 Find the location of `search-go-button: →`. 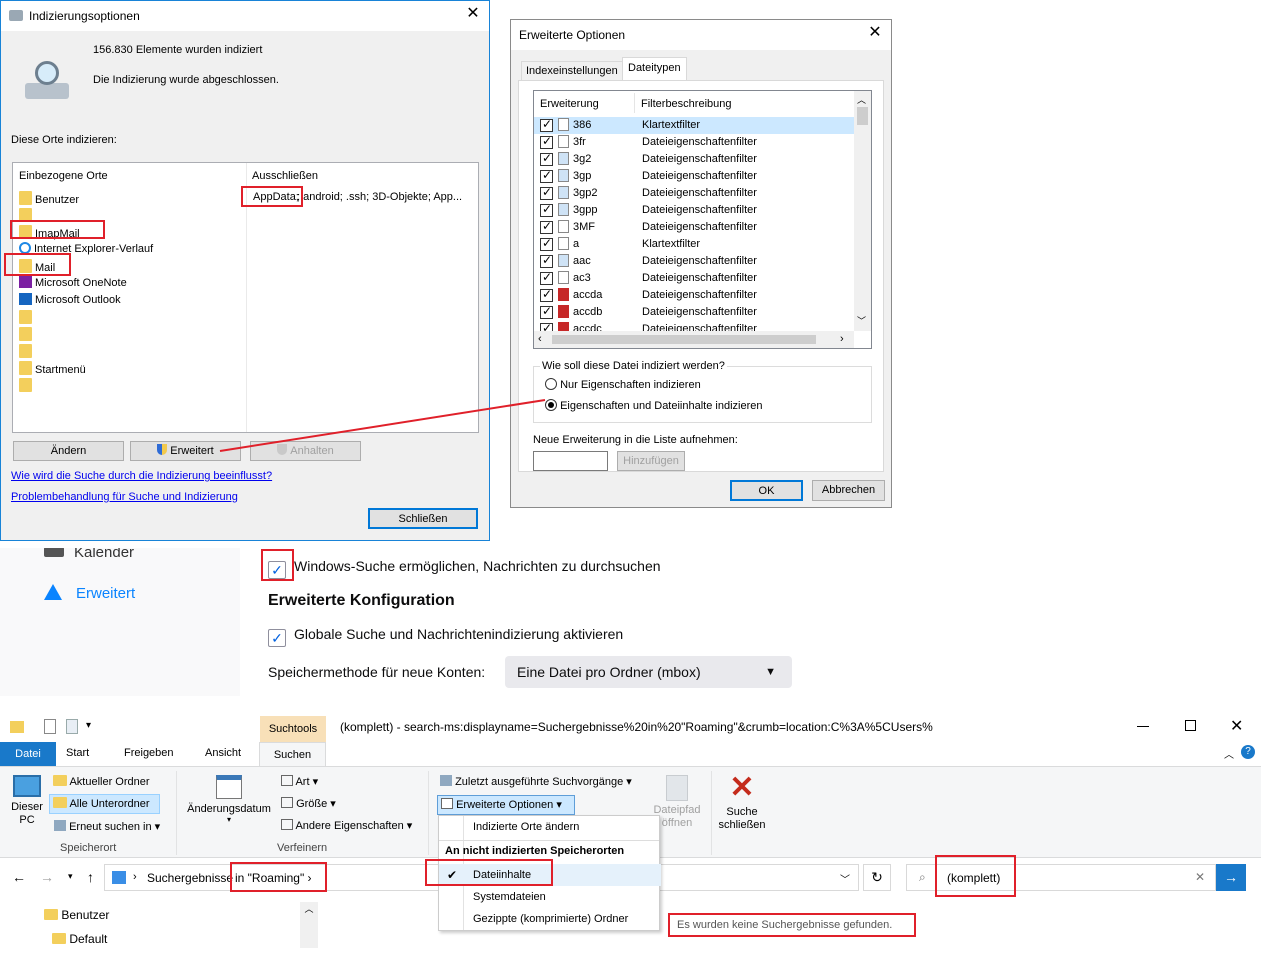

search-go-button: → is located at coordinates (1231, 877).